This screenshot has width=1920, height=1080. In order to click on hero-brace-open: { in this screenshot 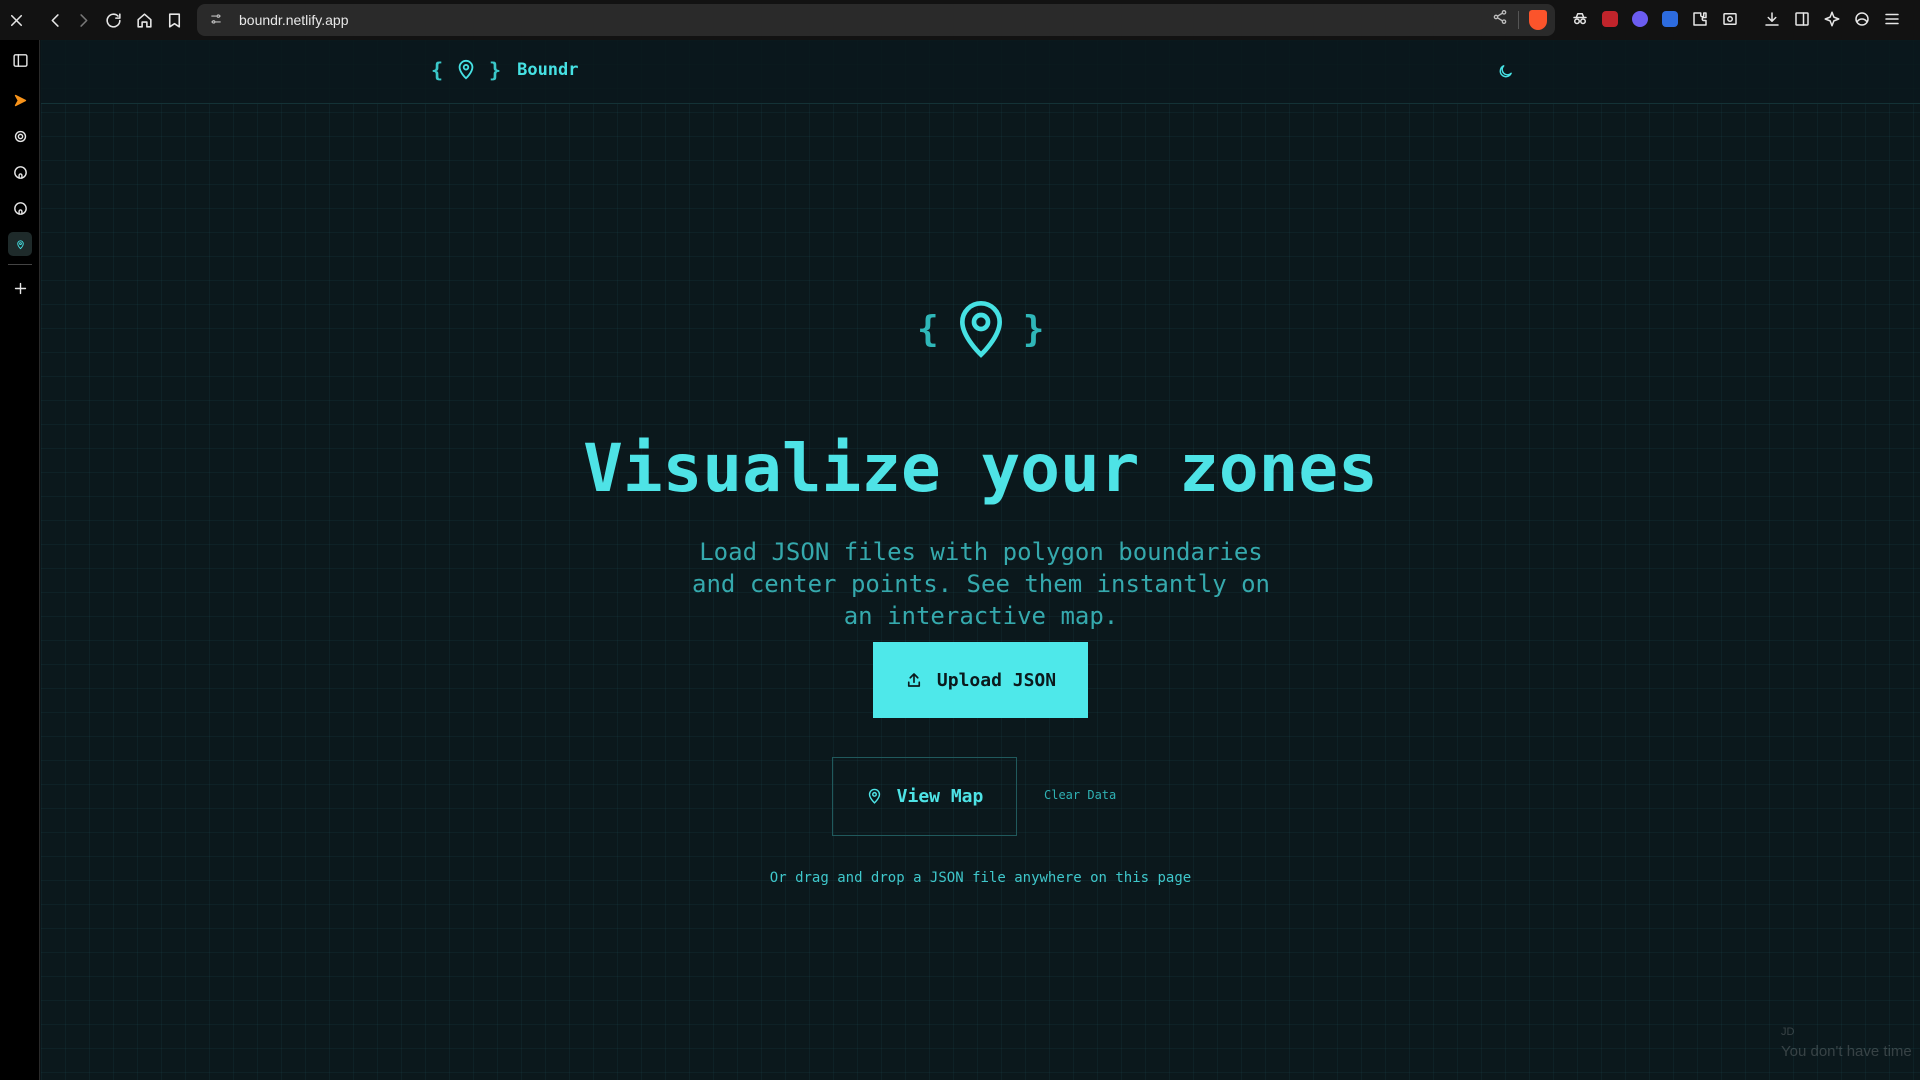, I will do `click(928, 329)`.